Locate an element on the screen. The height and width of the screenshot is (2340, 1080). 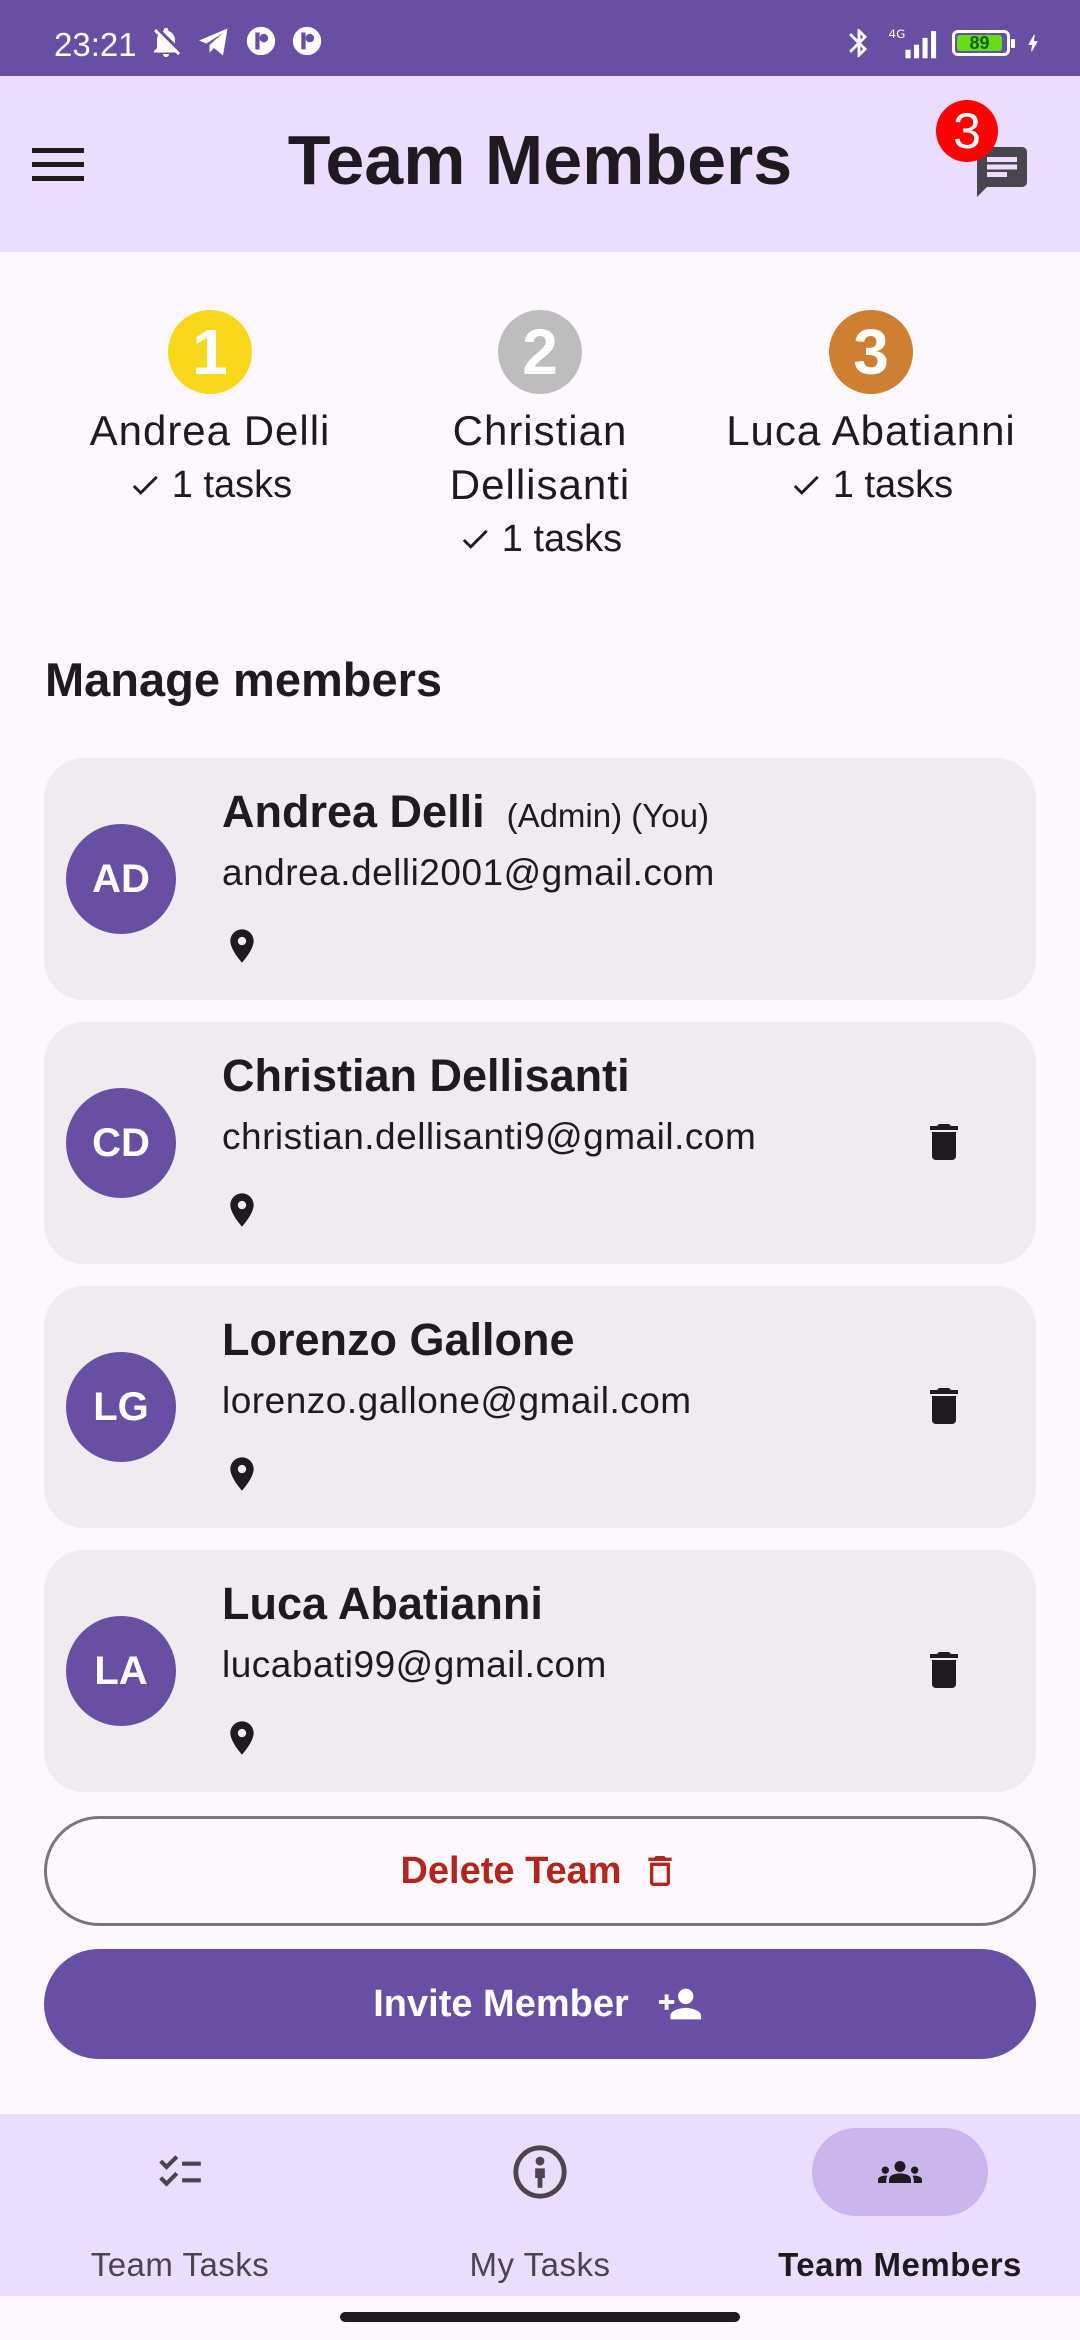
member-name: Christian Dellisanti is located at coordinates (426, 1075).